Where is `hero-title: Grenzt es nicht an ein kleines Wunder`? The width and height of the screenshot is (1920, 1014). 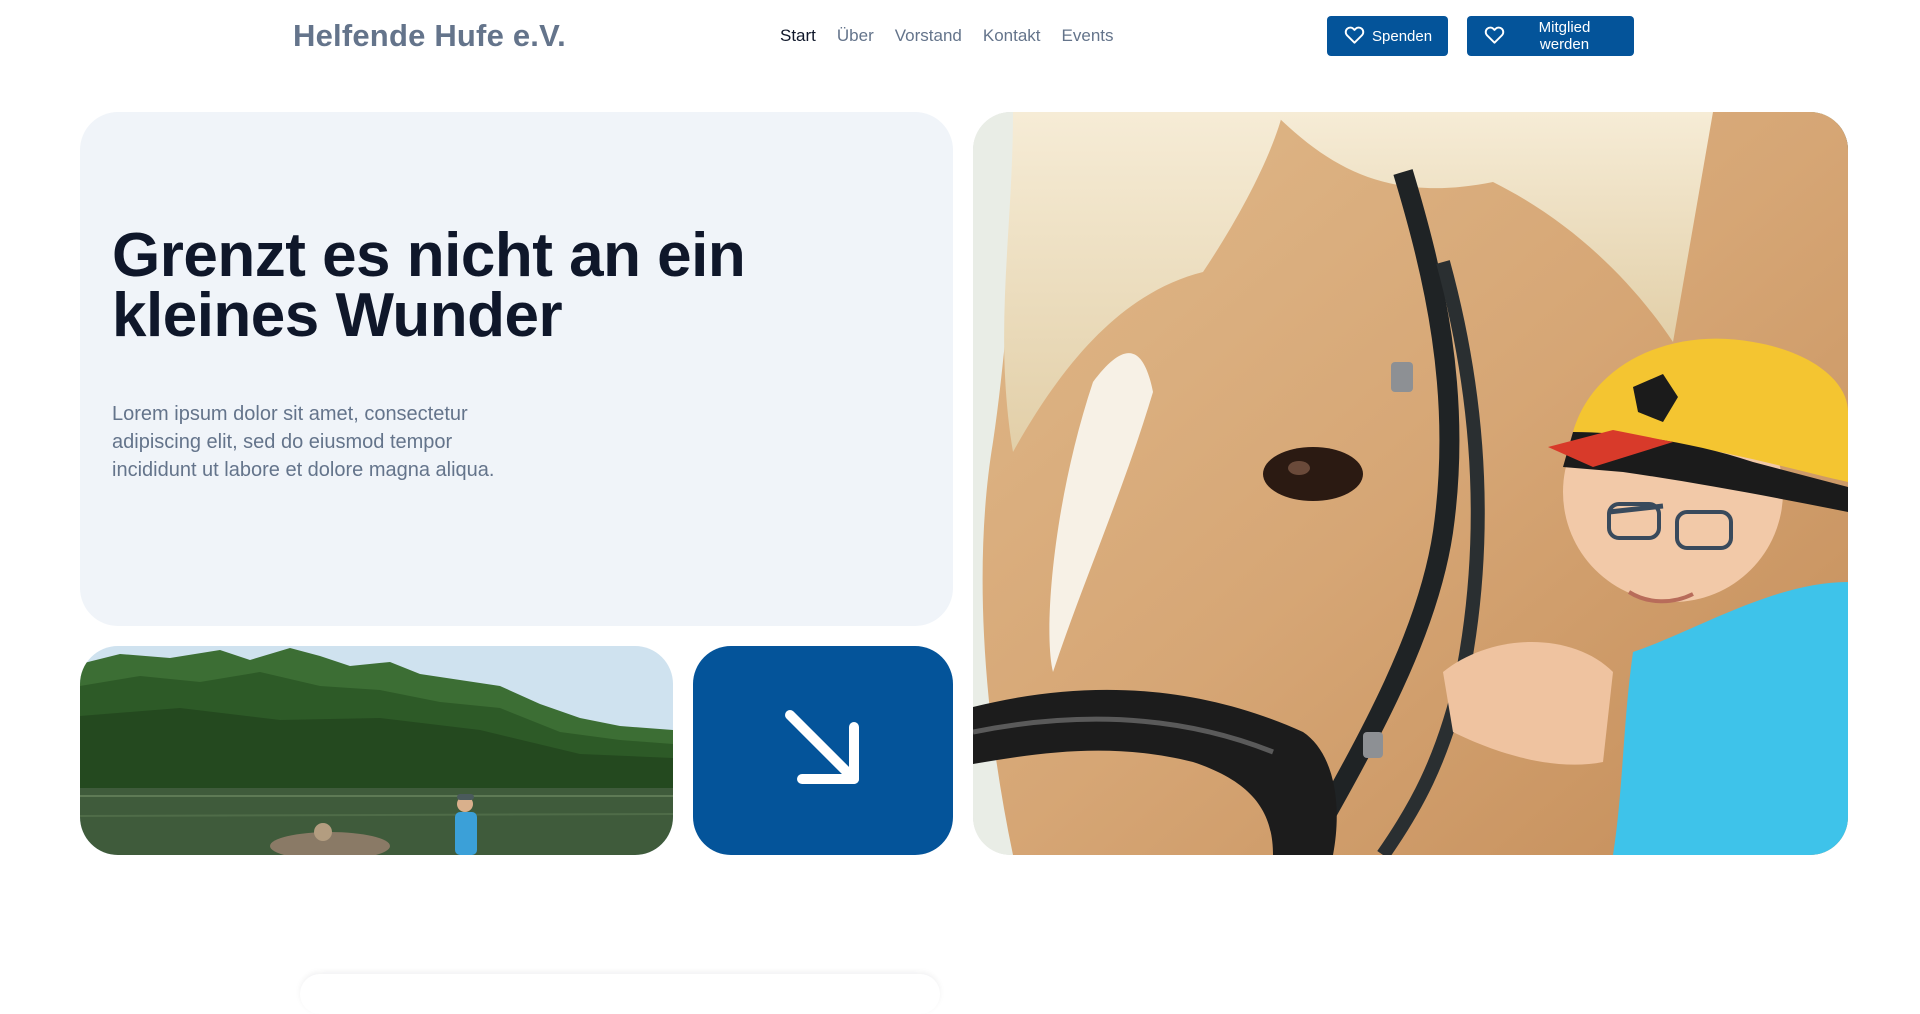 hero-title: Grenzt es nicht an ein kleines Wunder is located at coordinates (429, 285).